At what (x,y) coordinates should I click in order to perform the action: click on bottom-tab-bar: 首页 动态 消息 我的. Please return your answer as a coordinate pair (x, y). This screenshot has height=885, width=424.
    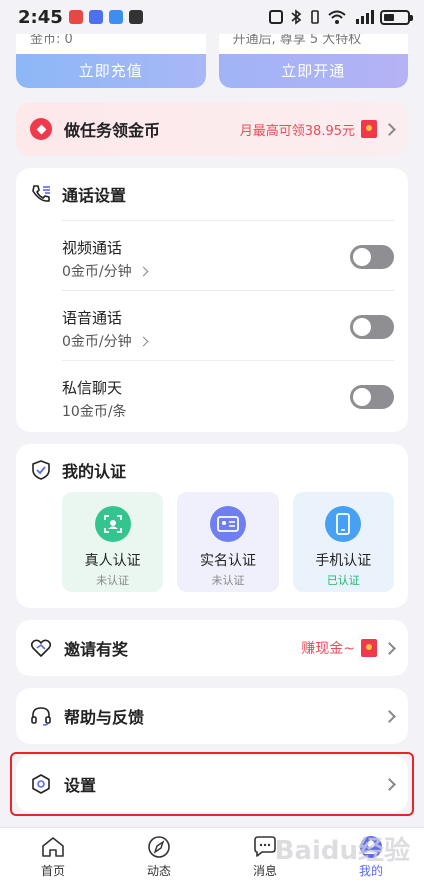
    Looking at the image, I should click on (212, 856).